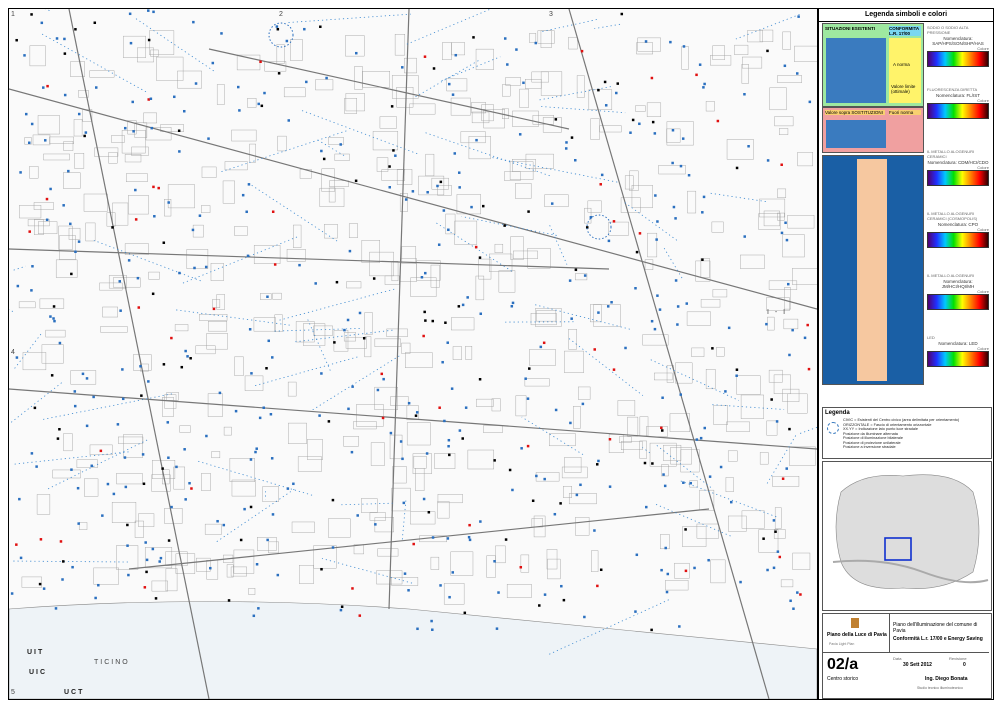  What do you see at coordinates (857, 635) in the screenshot?
I see `plan-title: Piano della Luce di Pavia` at bounding box center [857, 635].